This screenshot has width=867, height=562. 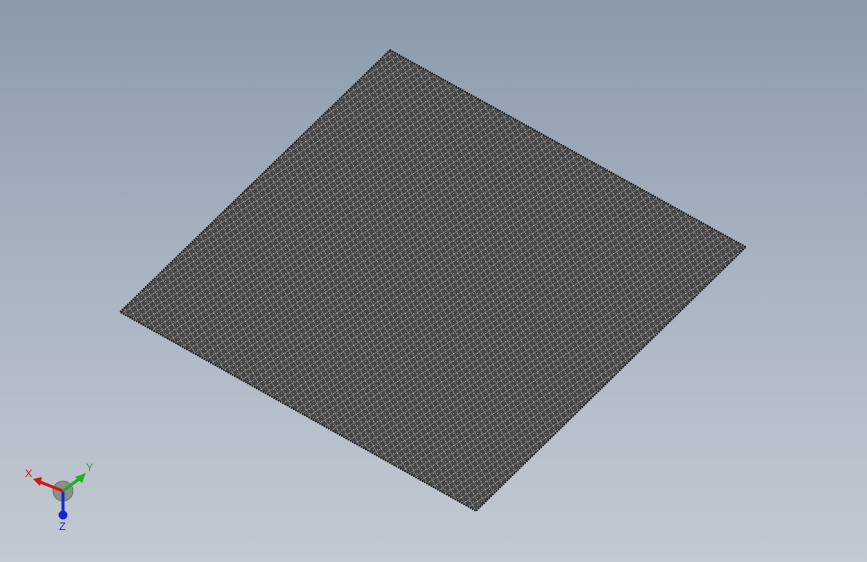 I want to click on z-axis-label: Z, so click(x=62, y=527).